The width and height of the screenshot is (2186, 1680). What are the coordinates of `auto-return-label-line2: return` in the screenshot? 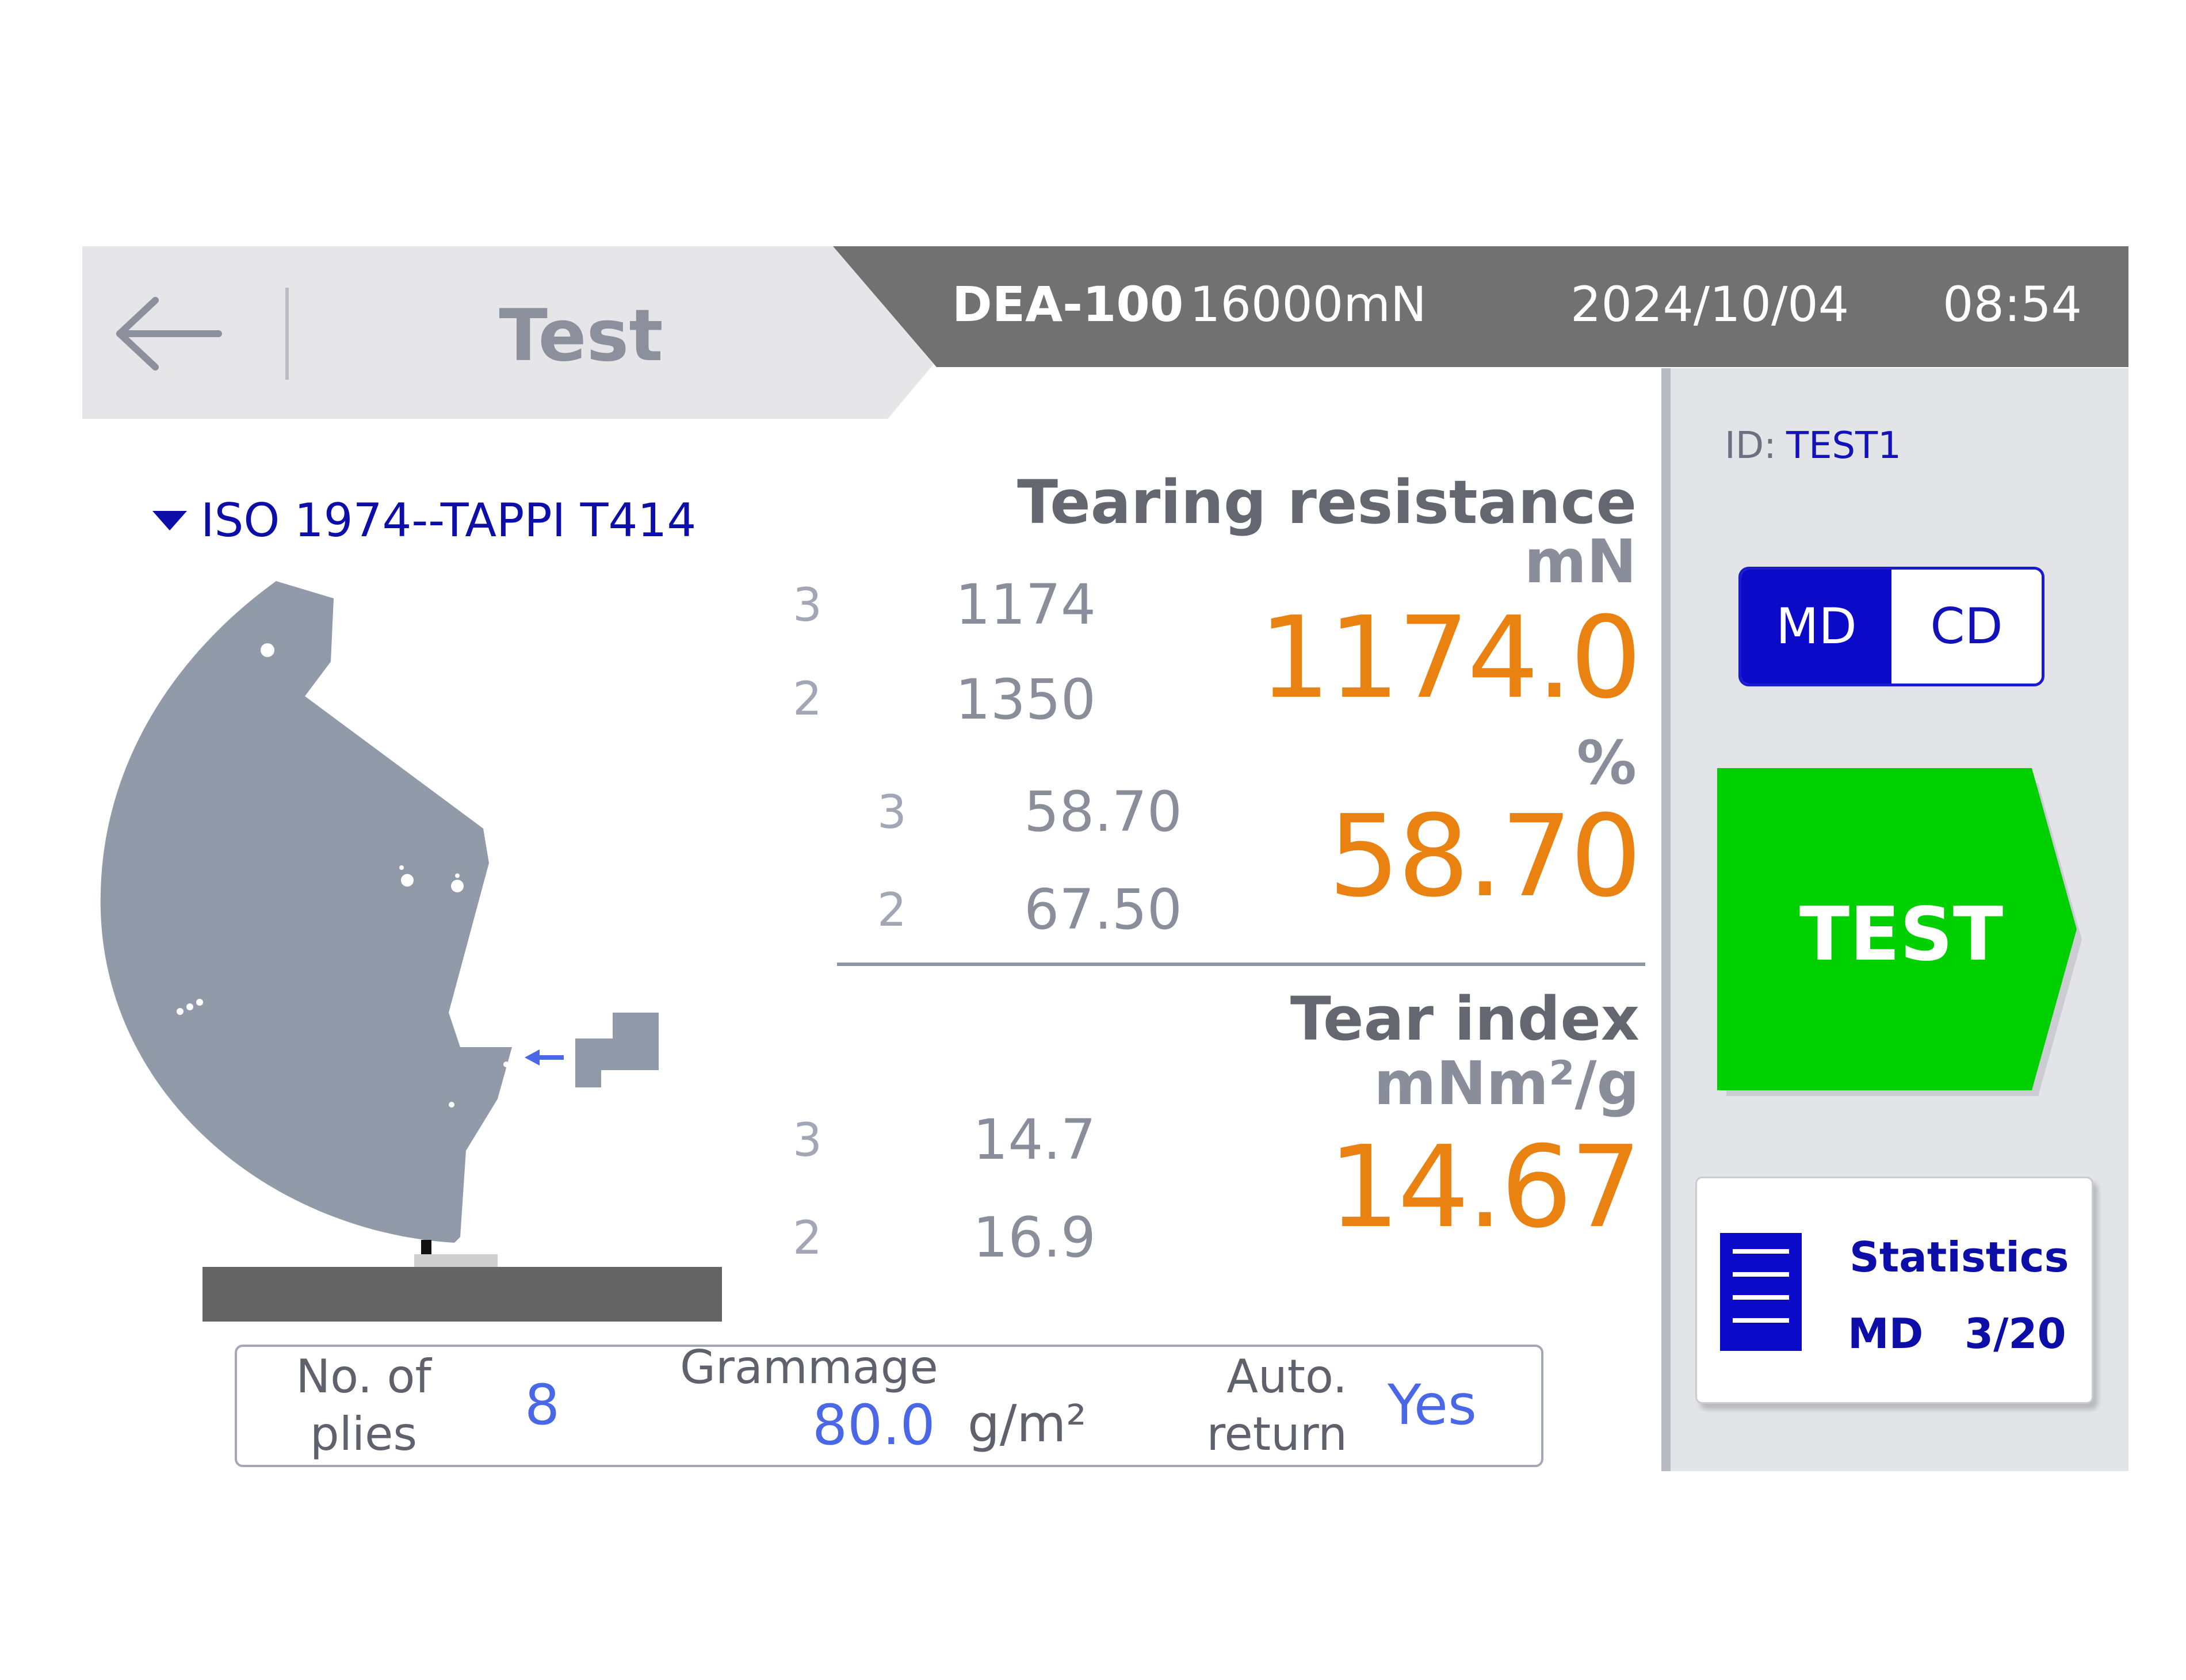 It's located at (1276, 1434).